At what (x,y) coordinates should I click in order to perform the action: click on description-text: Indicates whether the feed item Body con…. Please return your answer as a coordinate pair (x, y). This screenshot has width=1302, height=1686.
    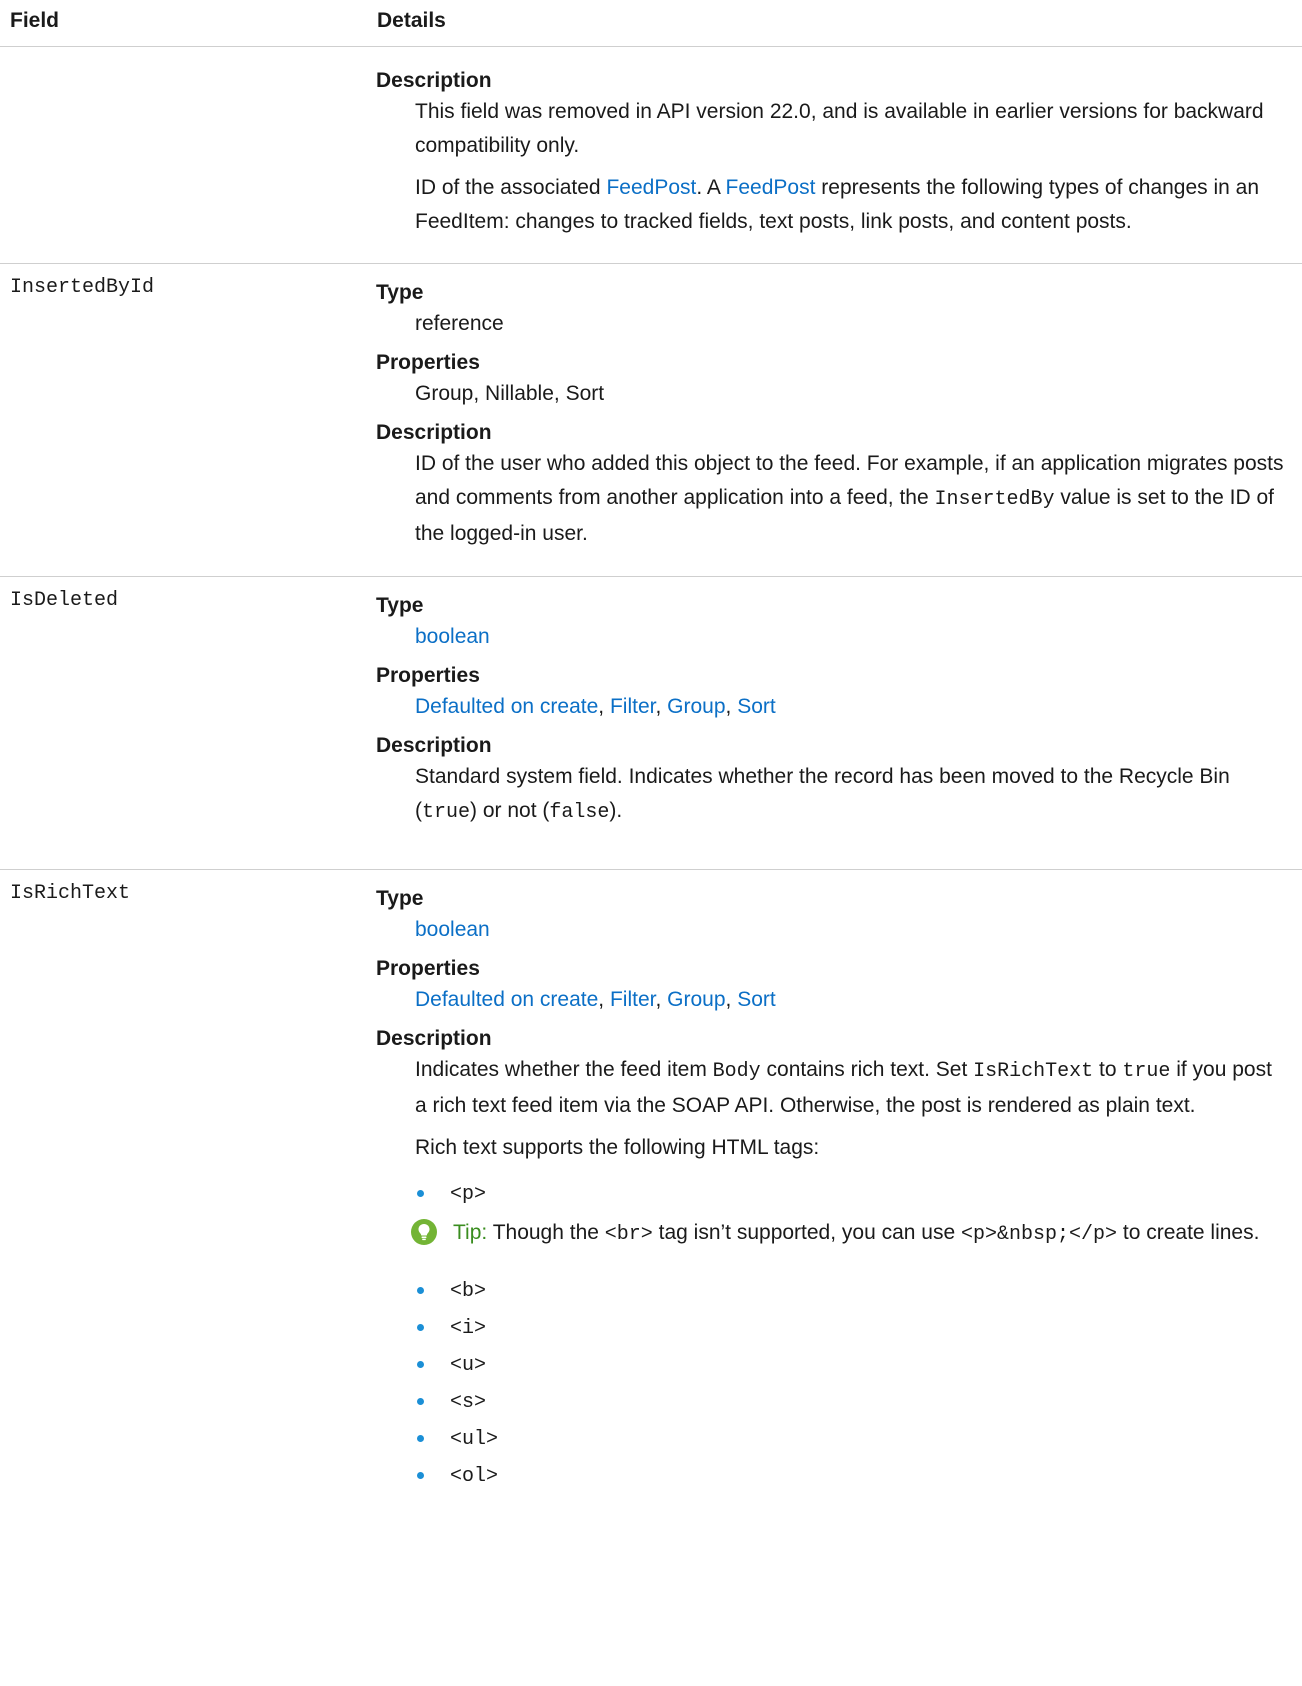
    Looking at the image, I should click on (843, 1087).